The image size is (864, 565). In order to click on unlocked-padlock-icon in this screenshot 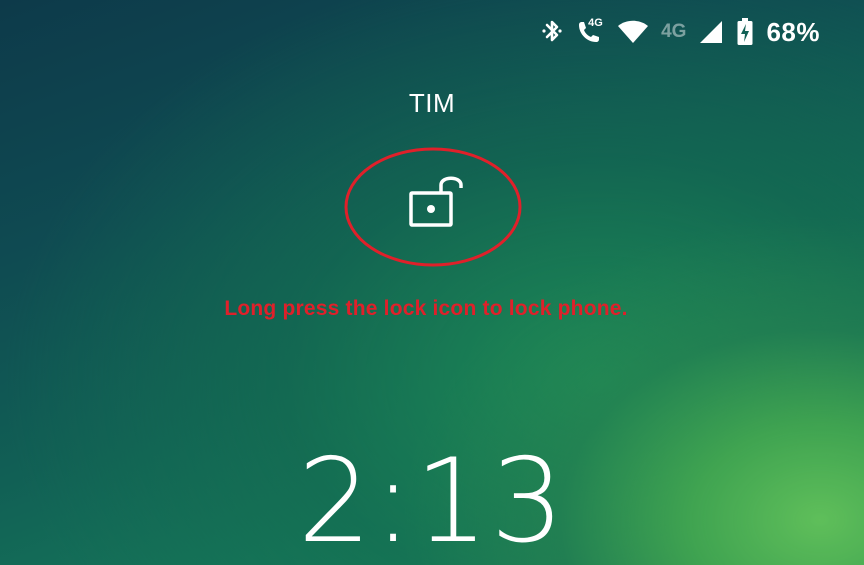, I will do `click(436, 203)`.